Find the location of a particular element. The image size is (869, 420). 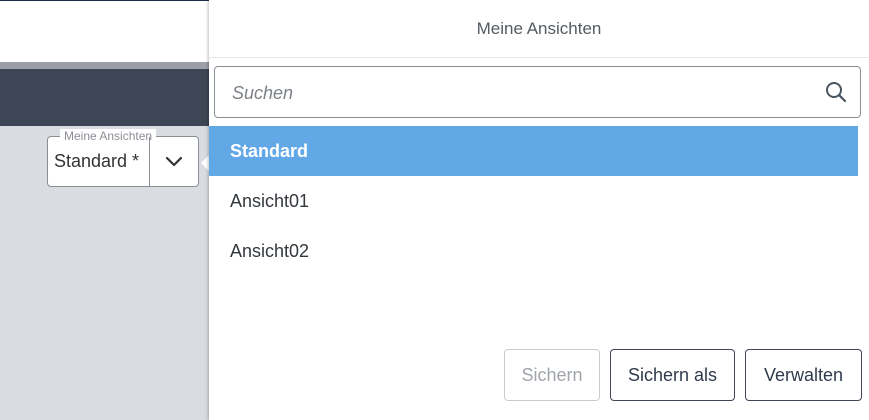

save-as-button: Sichern als is located at coordinates (672, 375).